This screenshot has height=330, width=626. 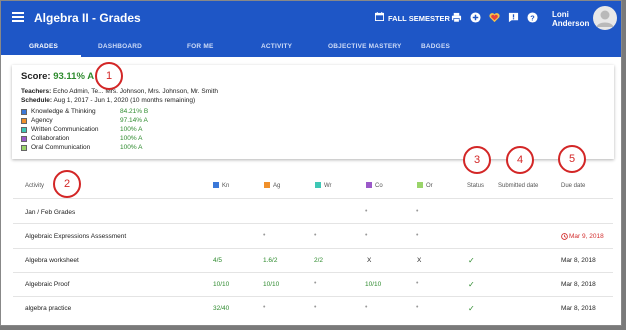 I want to click on column-header-status: Status, so click(x=475, y=186).